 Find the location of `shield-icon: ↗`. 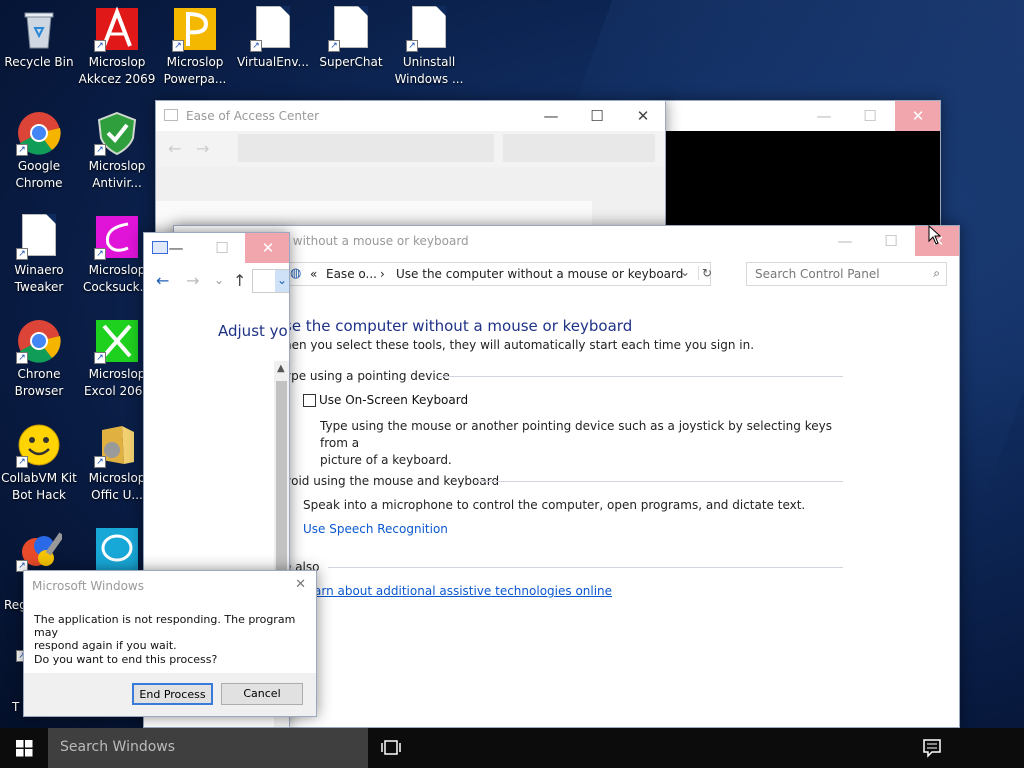

shield-icon: ↗ is located at coordinates (117, 133).